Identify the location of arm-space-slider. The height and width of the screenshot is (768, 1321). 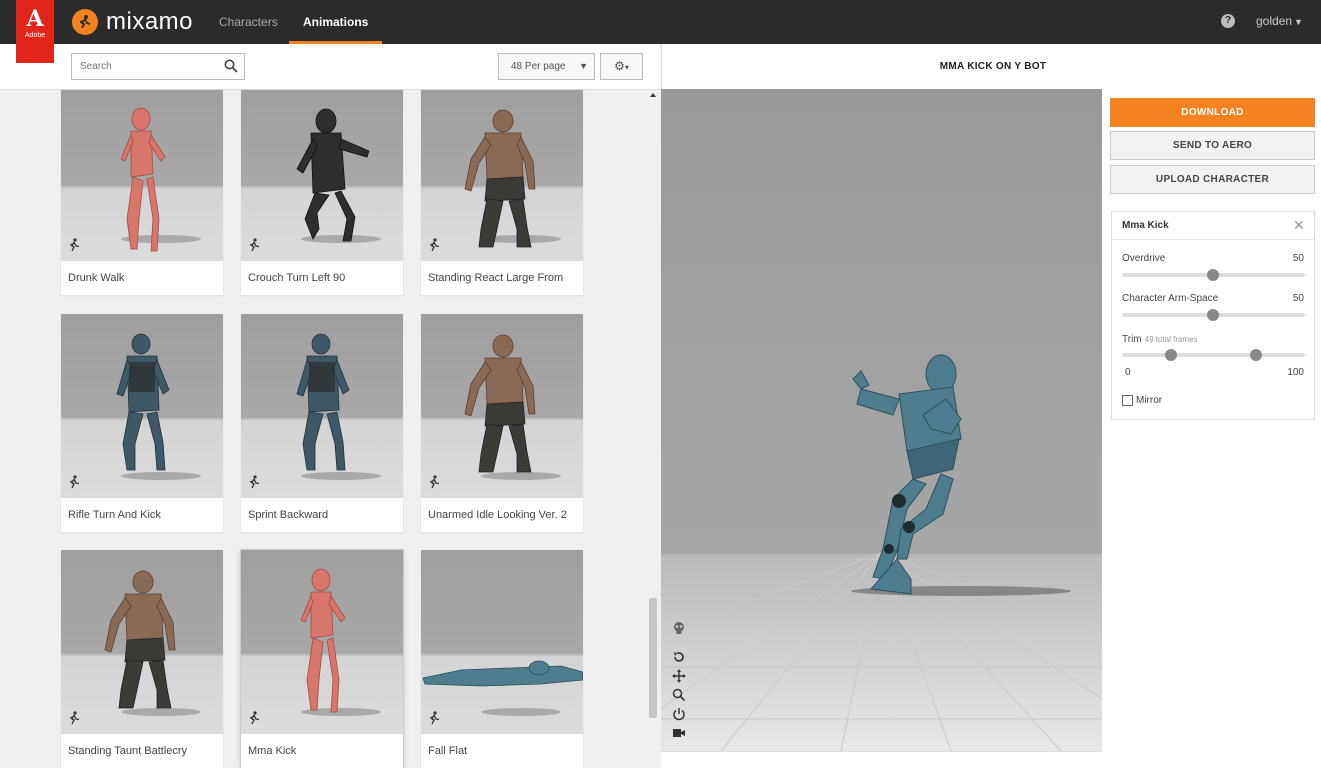
(1213, 315).